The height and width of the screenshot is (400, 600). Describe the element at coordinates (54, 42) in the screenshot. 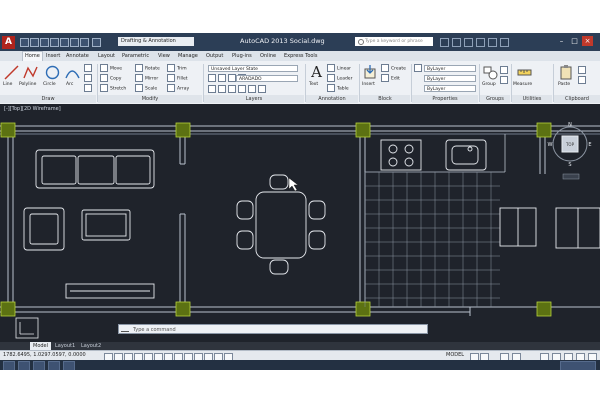

I see `save-as-icon` at that location.